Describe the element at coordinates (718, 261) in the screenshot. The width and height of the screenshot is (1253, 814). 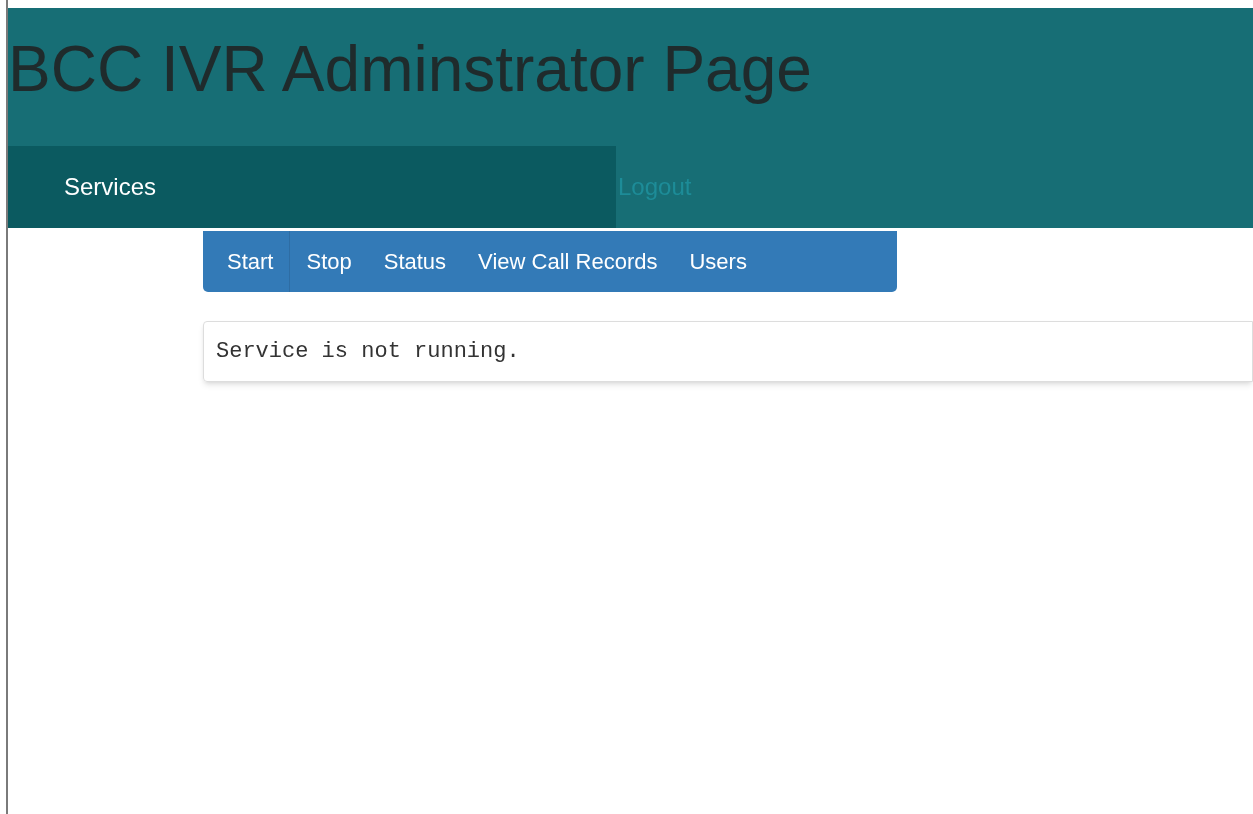
I see `sub-nav-link: Users` at that location.